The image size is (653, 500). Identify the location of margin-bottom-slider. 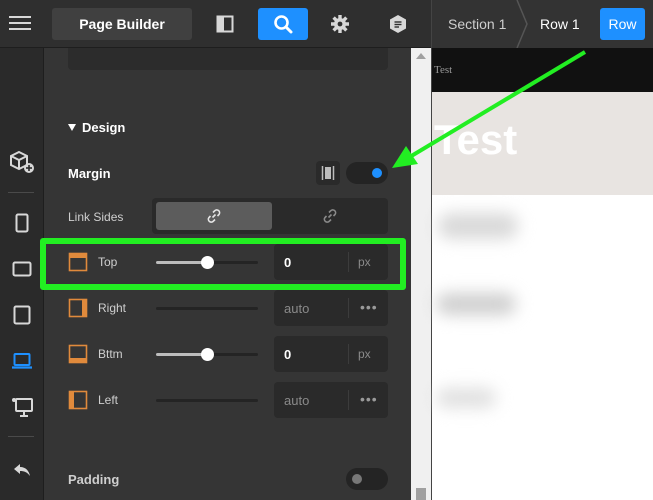
(207, 354).